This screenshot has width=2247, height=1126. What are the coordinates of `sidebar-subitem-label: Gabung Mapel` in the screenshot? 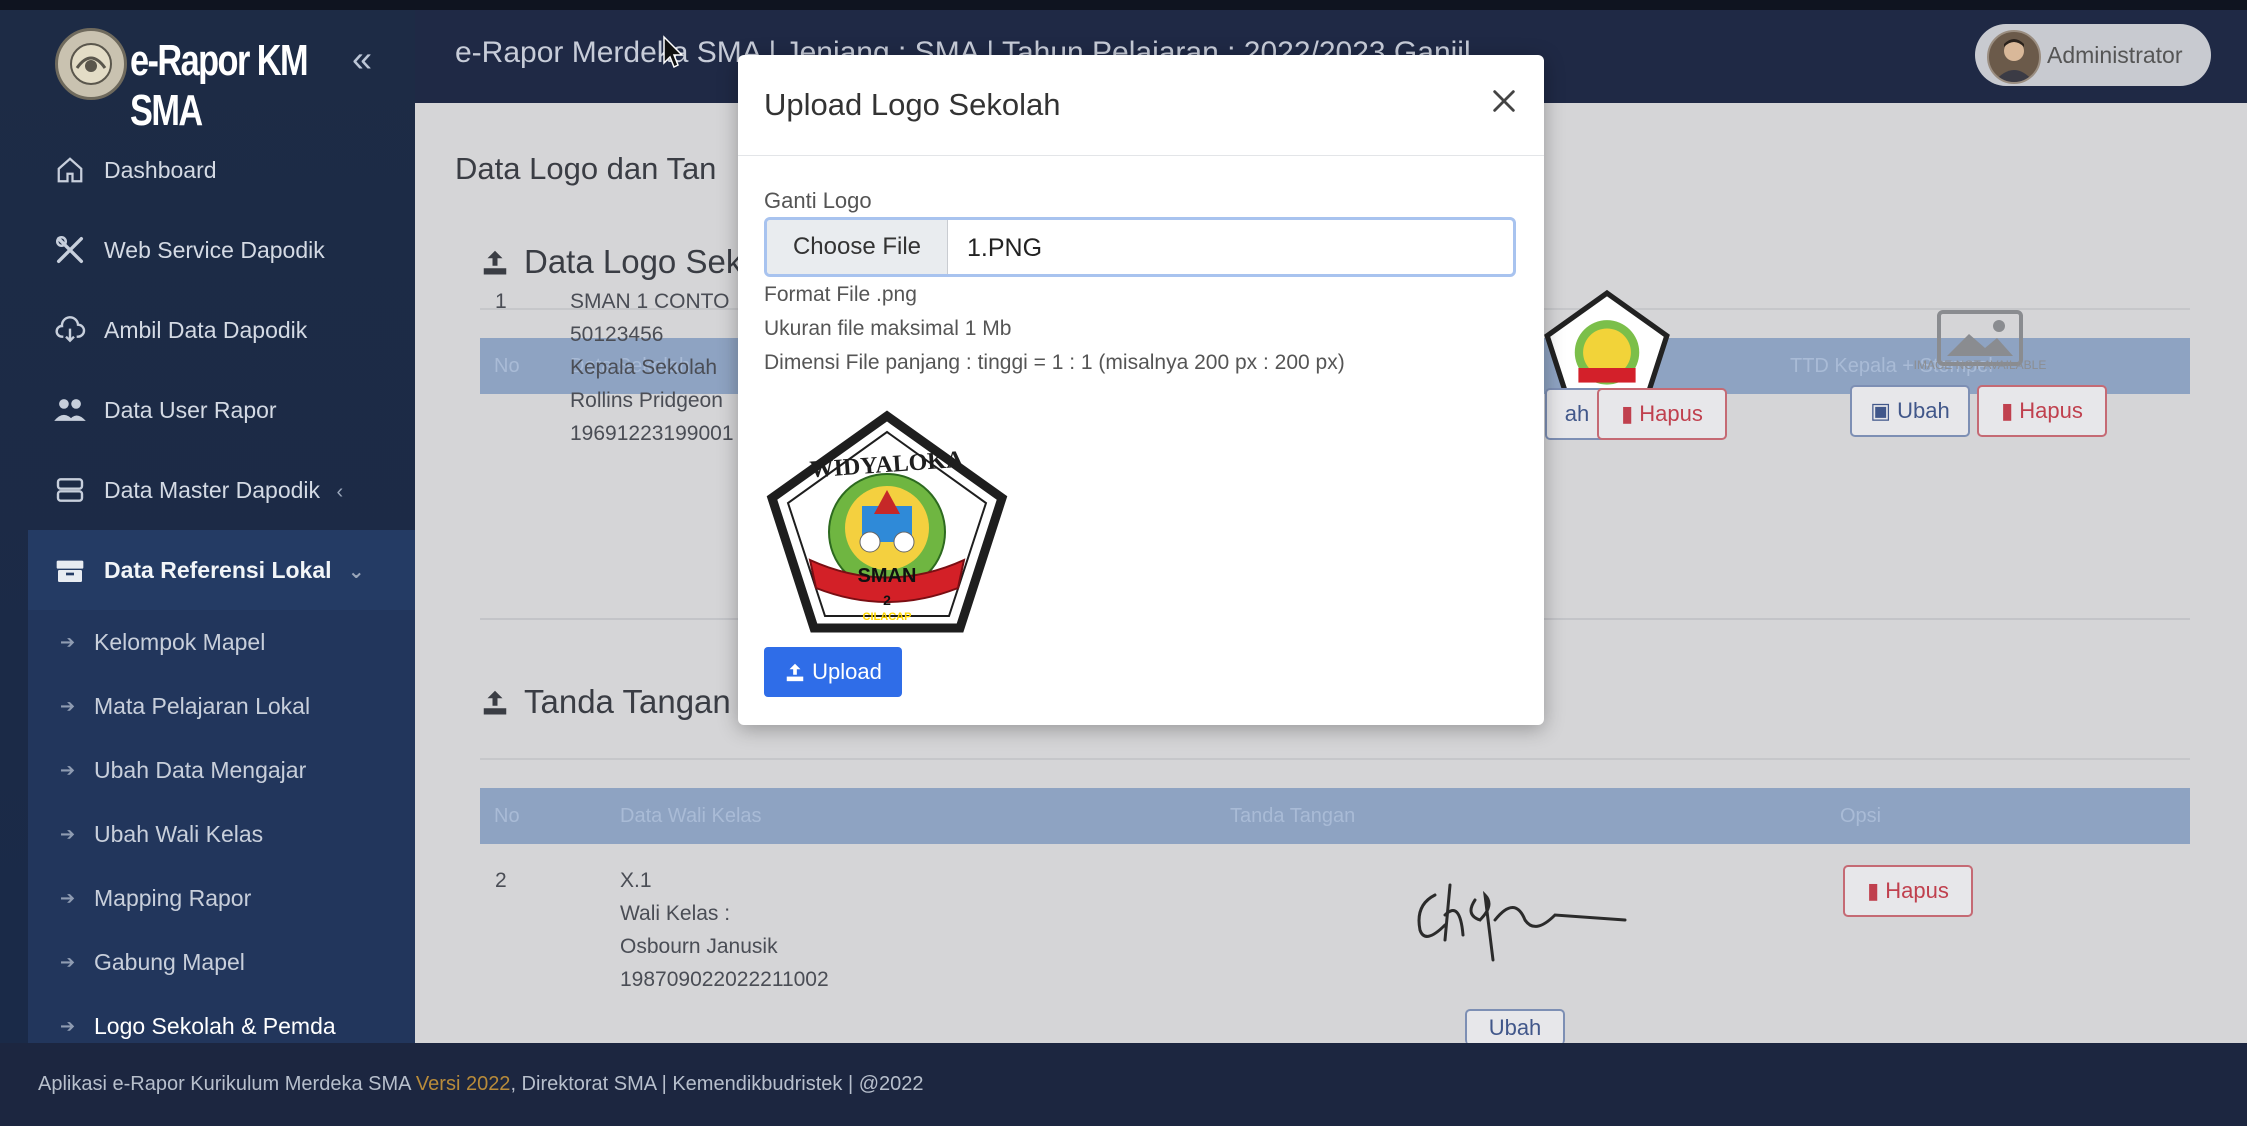 It's located at (169, 961).